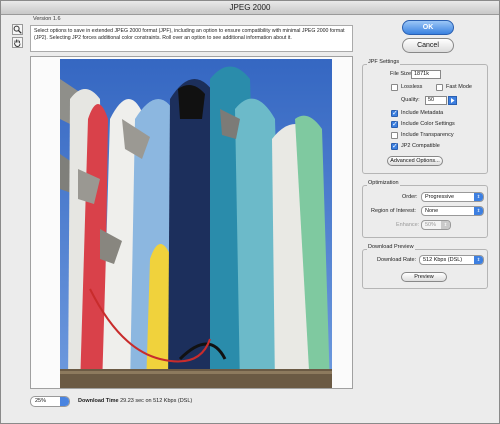 This screenshot has height=424, width=500. I want to click on quality-slider-button, so click(452, 100).